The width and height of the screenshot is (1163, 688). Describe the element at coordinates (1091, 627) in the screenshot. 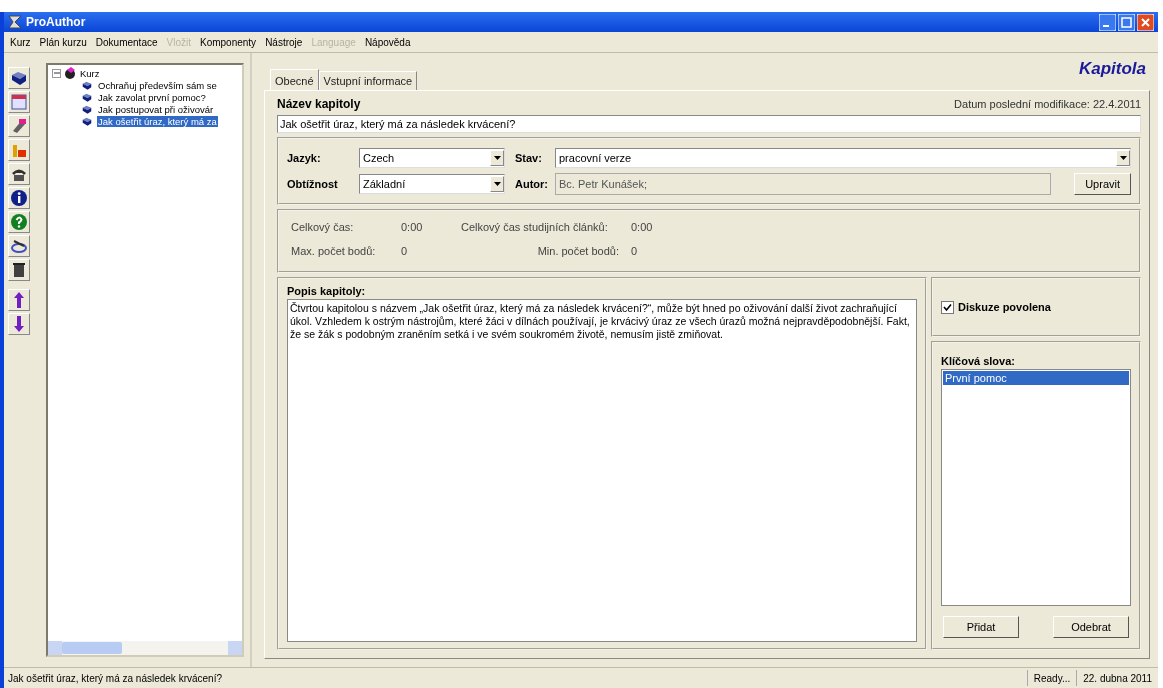

I see `remove-button: Odebrat` at that location.